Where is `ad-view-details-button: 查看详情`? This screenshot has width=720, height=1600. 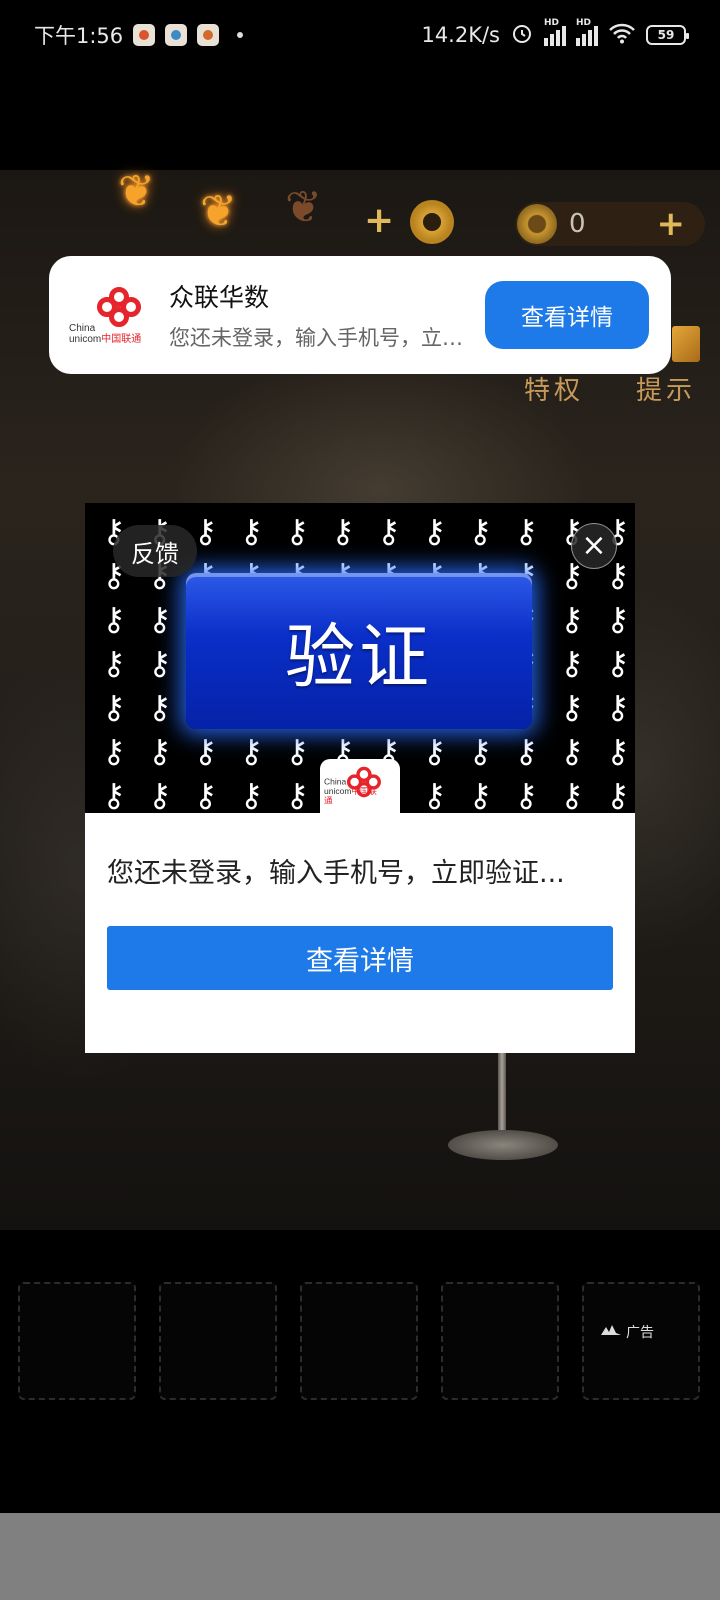
ad-view-details-button: 查看详情 is located at coordinates (360, 958).